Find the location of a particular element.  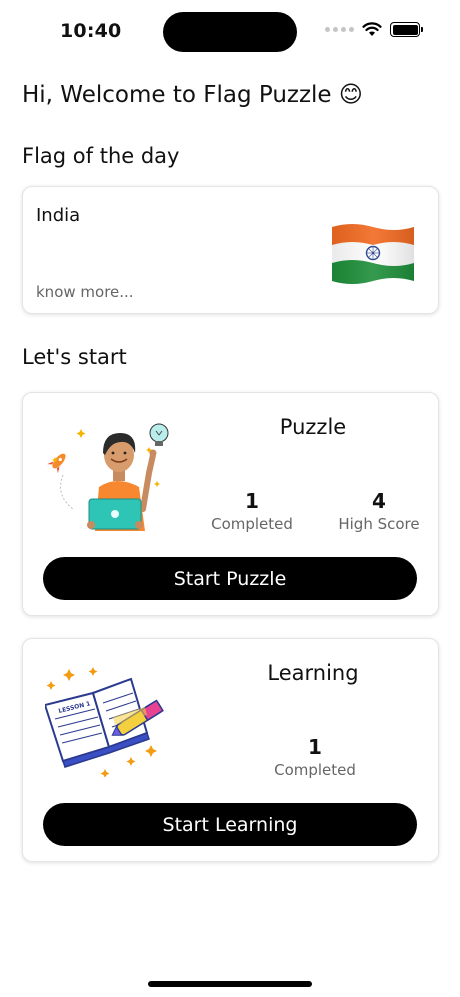

puzzle-high-score-label: High Score is located at coordinates (379, 524).